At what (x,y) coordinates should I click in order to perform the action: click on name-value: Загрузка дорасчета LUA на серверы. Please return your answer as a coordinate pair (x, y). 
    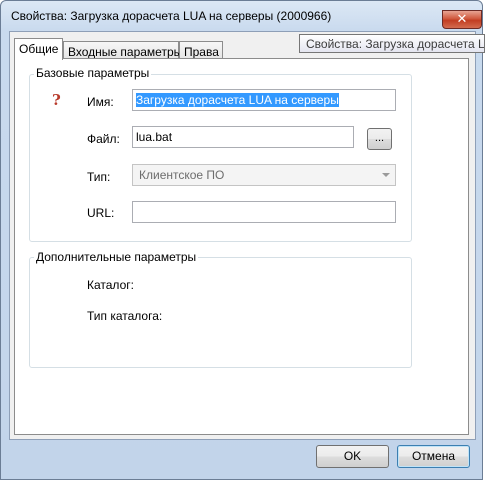
    Looking at the image, I should click on (237, 100).